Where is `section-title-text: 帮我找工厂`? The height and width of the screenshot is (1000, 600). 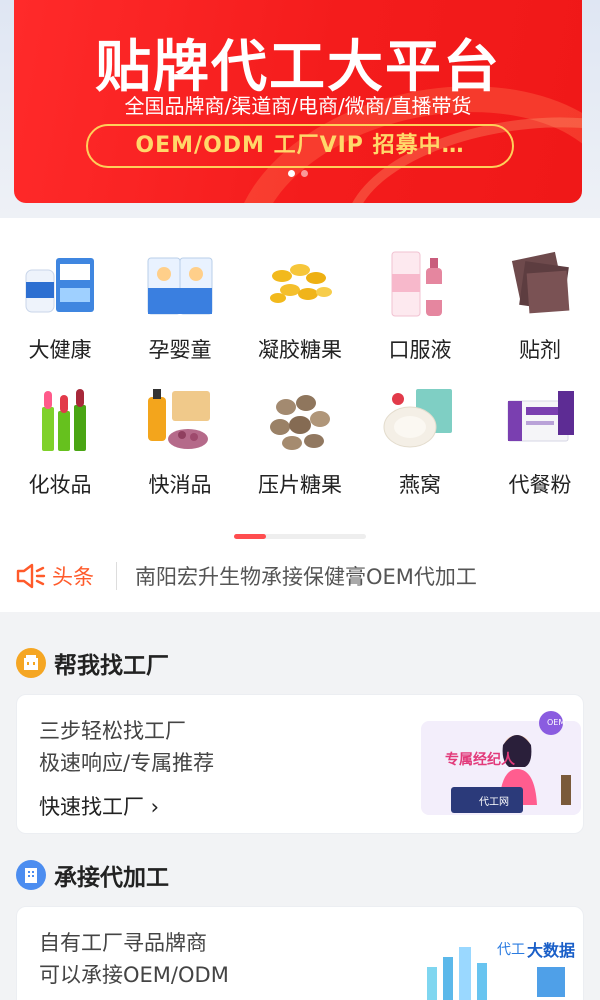 section-title-text: 帮我找工厂 is located at coordinates (111, 666).